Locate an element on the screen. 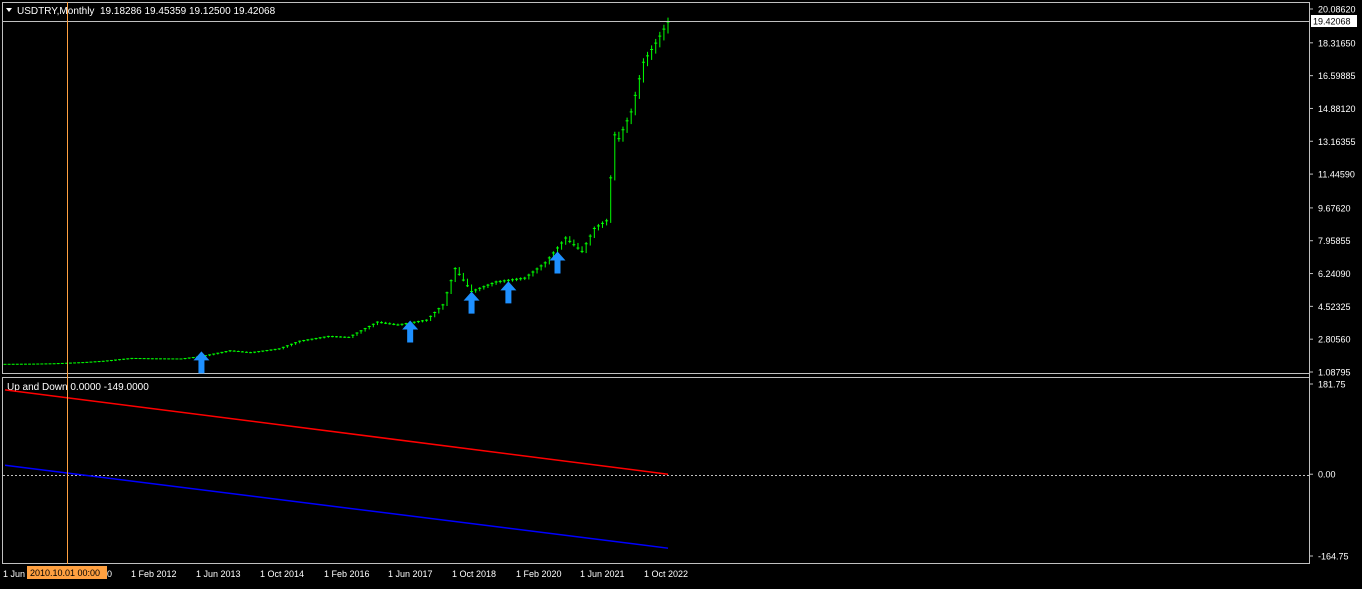  time-tick-label: 1 Oct 2022 is located at coordinates (666, 574).